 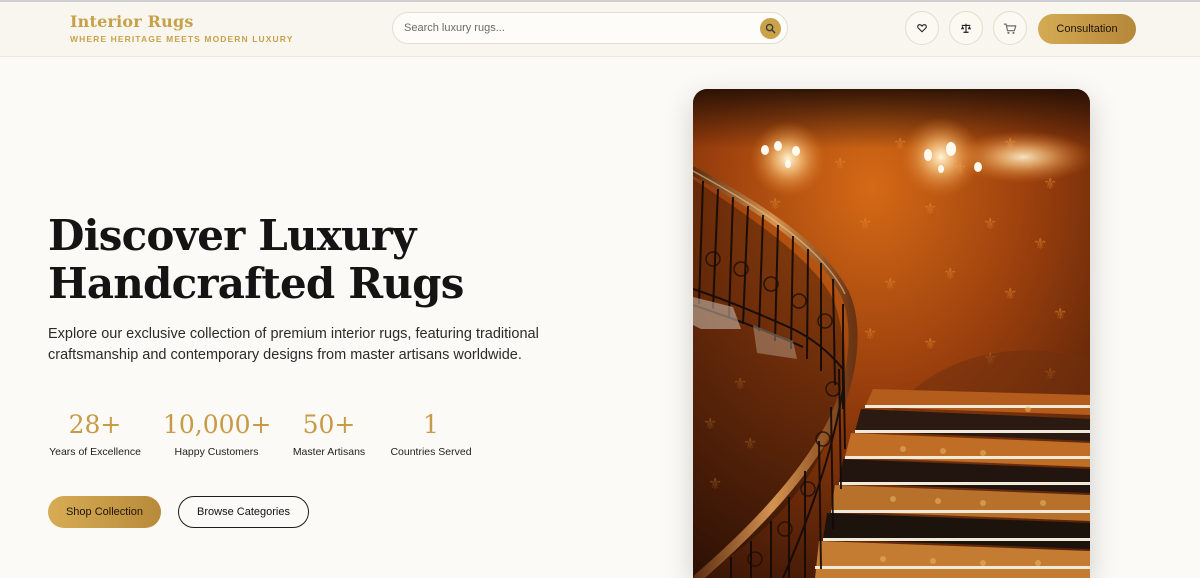 I want to click on scale-icon, so click(x=966, y=28).